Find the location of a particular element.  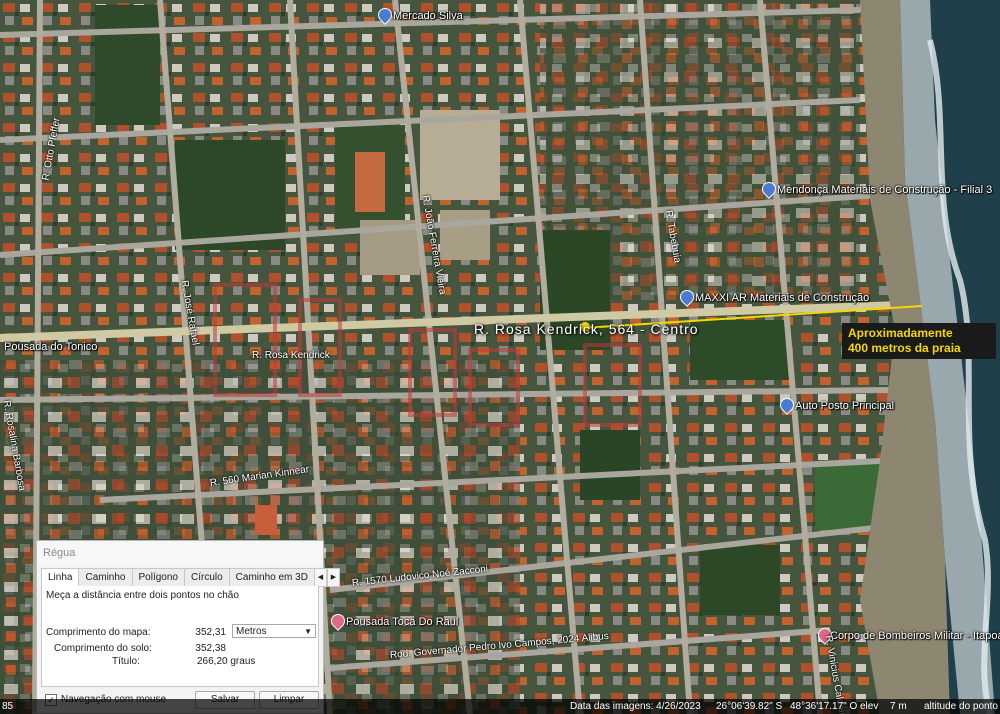

distance-annotation: Aproximadamente 400 metros da praia is located at coordinates (919, 341).